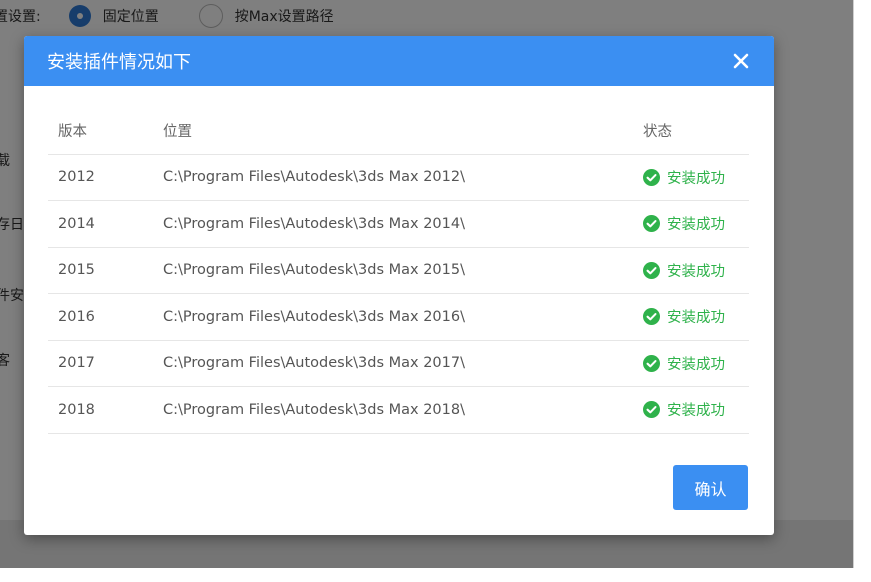  Describe the element at coordinates (393, 177) in the screenshot. I see `cell-path: C:\Program Files\Autodesk\3ds Max 2012\` at that location.